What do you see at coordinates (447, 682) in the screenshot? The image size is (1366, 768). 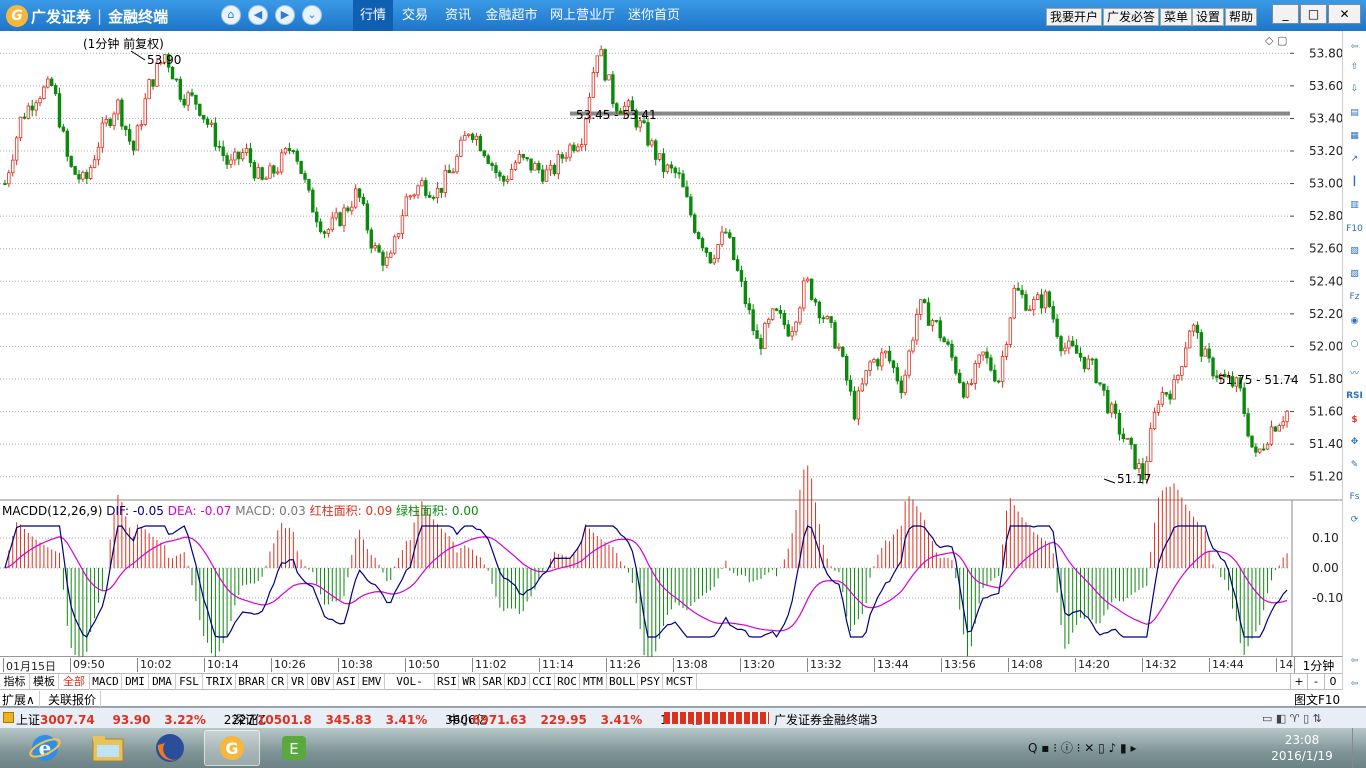 I see `tab-rsi: RSI` at bounding box center [447, 682].